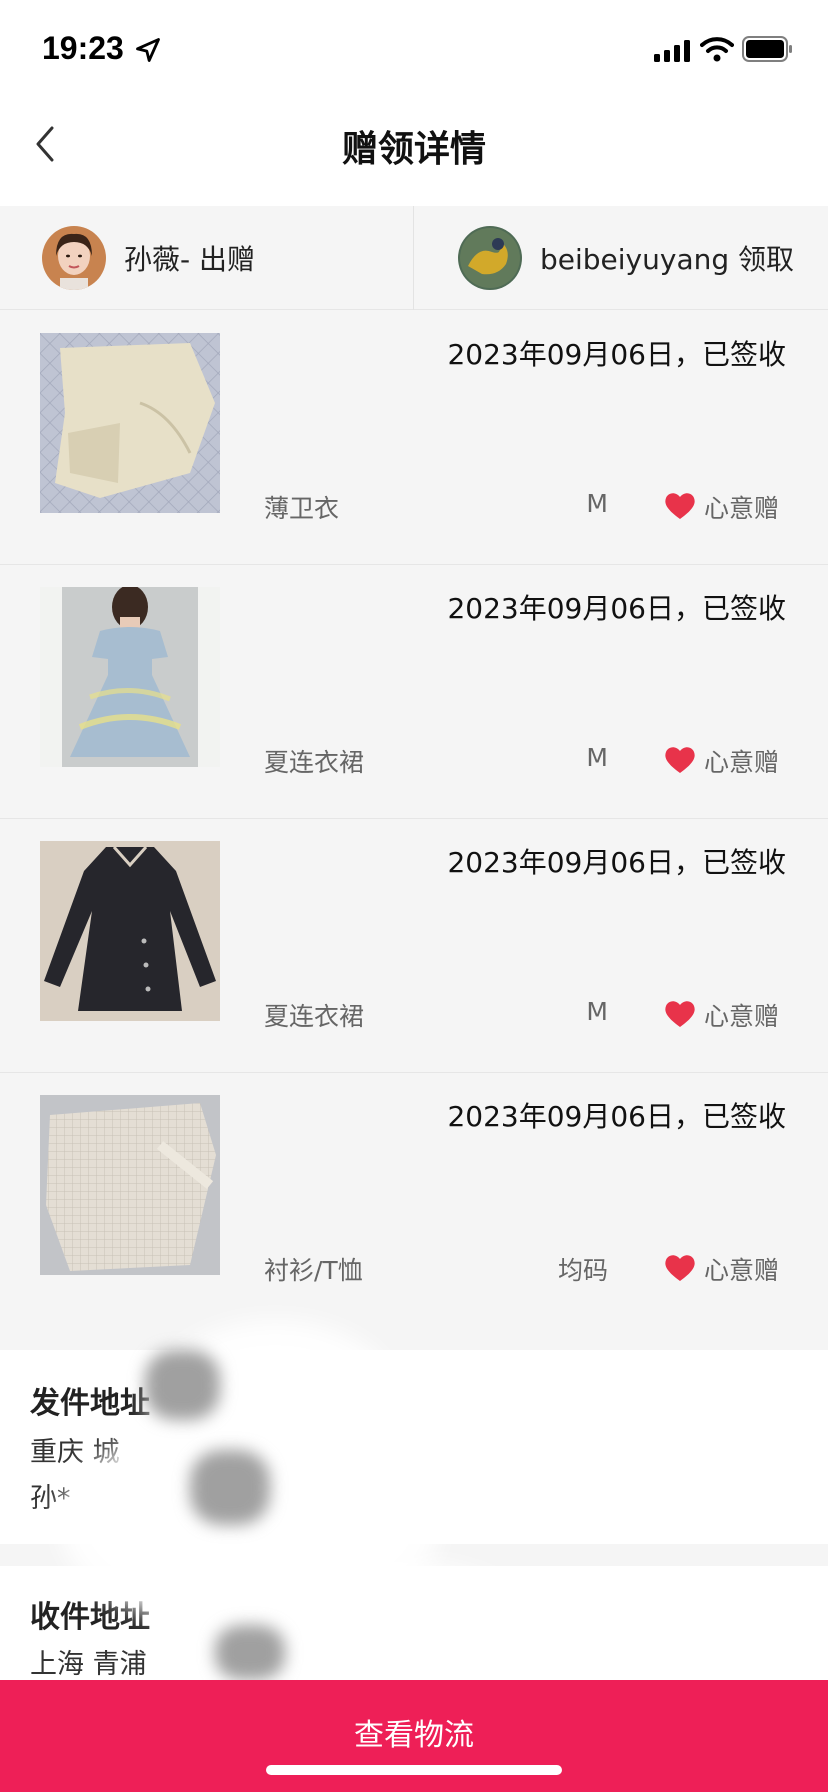 The height and width of the screenshot is (1792, 828). Describe the element at coordinates (414, 438) in the screenshot. I see `gift-item: 2023年09月06日，已签收 薄卫衣 M 心意赠` at that location.